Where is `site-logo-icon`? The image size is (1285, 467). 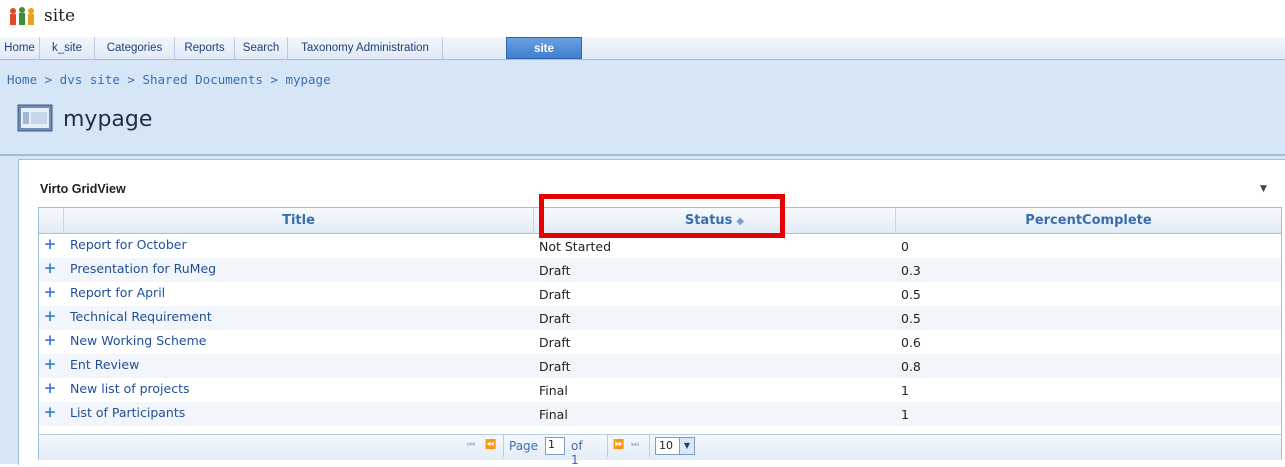
site-logo-icon is located at coordinates (22, 16).